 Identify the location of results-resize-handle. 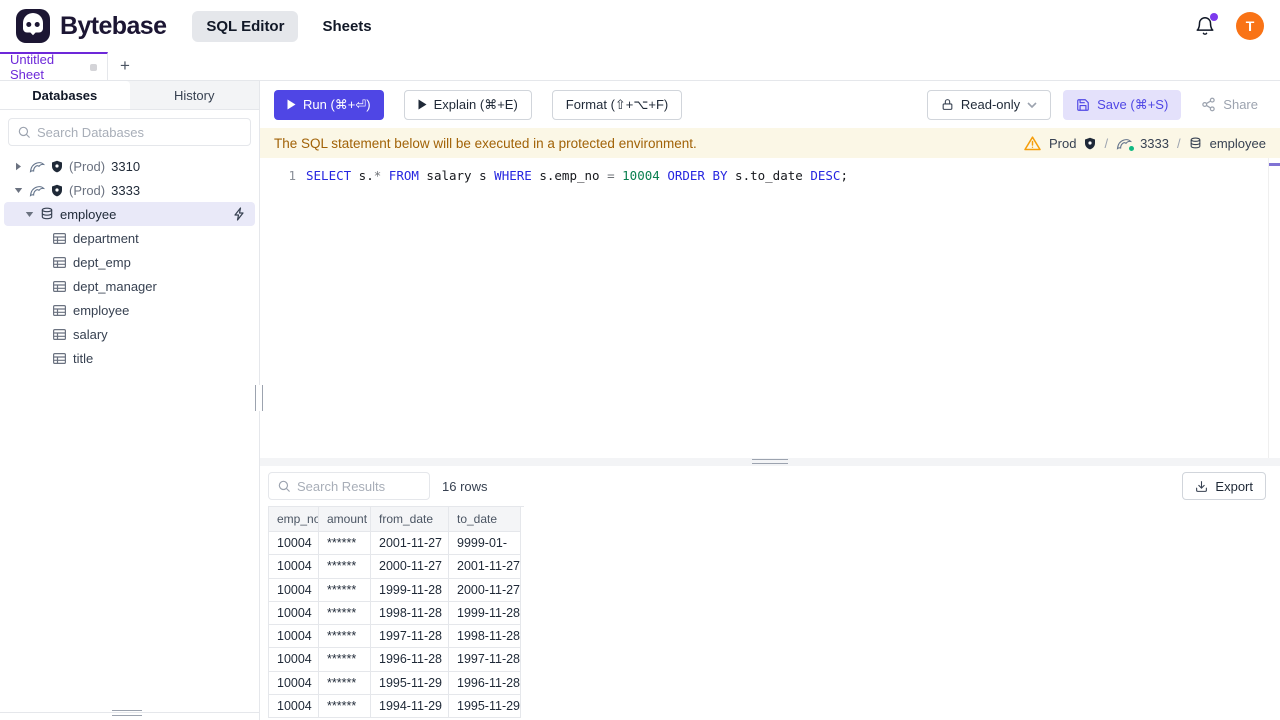
(770, 461).